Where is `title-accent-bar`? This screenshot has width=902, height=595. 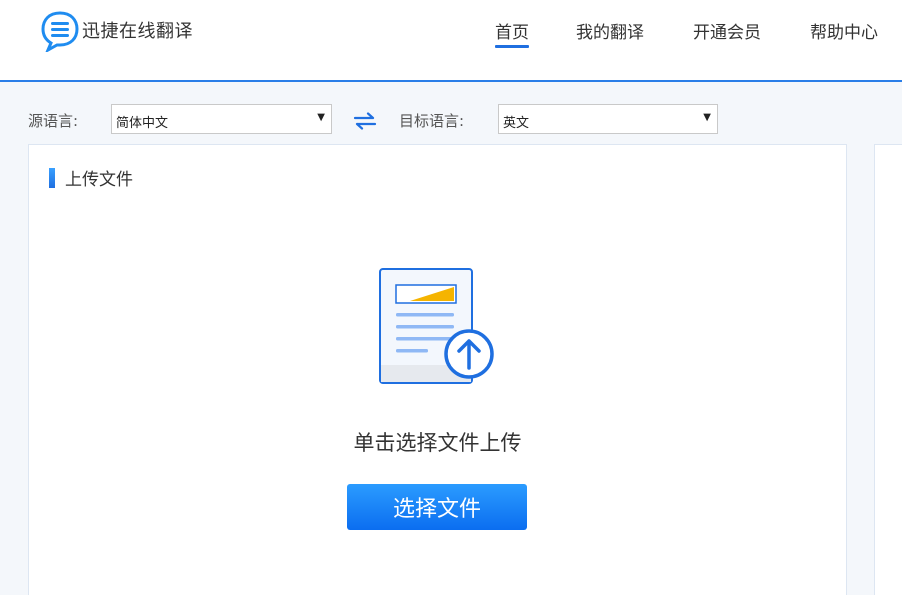
title-accent-bar is located at coordinates (52, 177).